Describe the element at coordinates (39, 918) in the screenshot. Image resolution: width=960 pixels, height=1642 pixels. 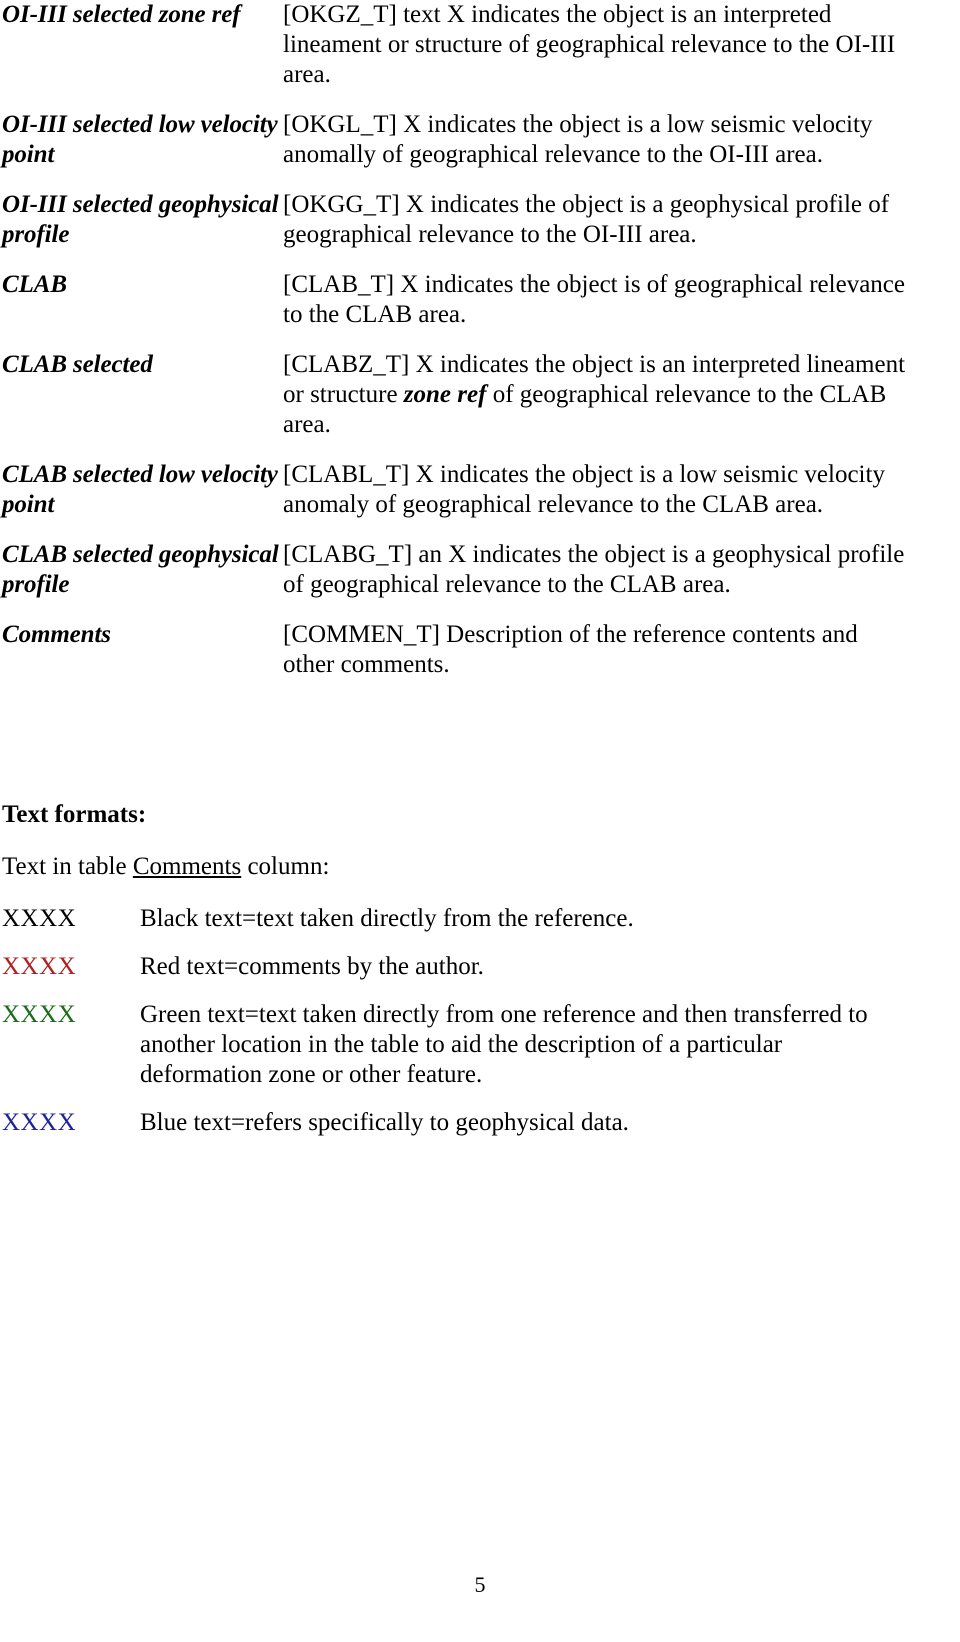
I see `legend-swatch-black: XXXX` at that location.